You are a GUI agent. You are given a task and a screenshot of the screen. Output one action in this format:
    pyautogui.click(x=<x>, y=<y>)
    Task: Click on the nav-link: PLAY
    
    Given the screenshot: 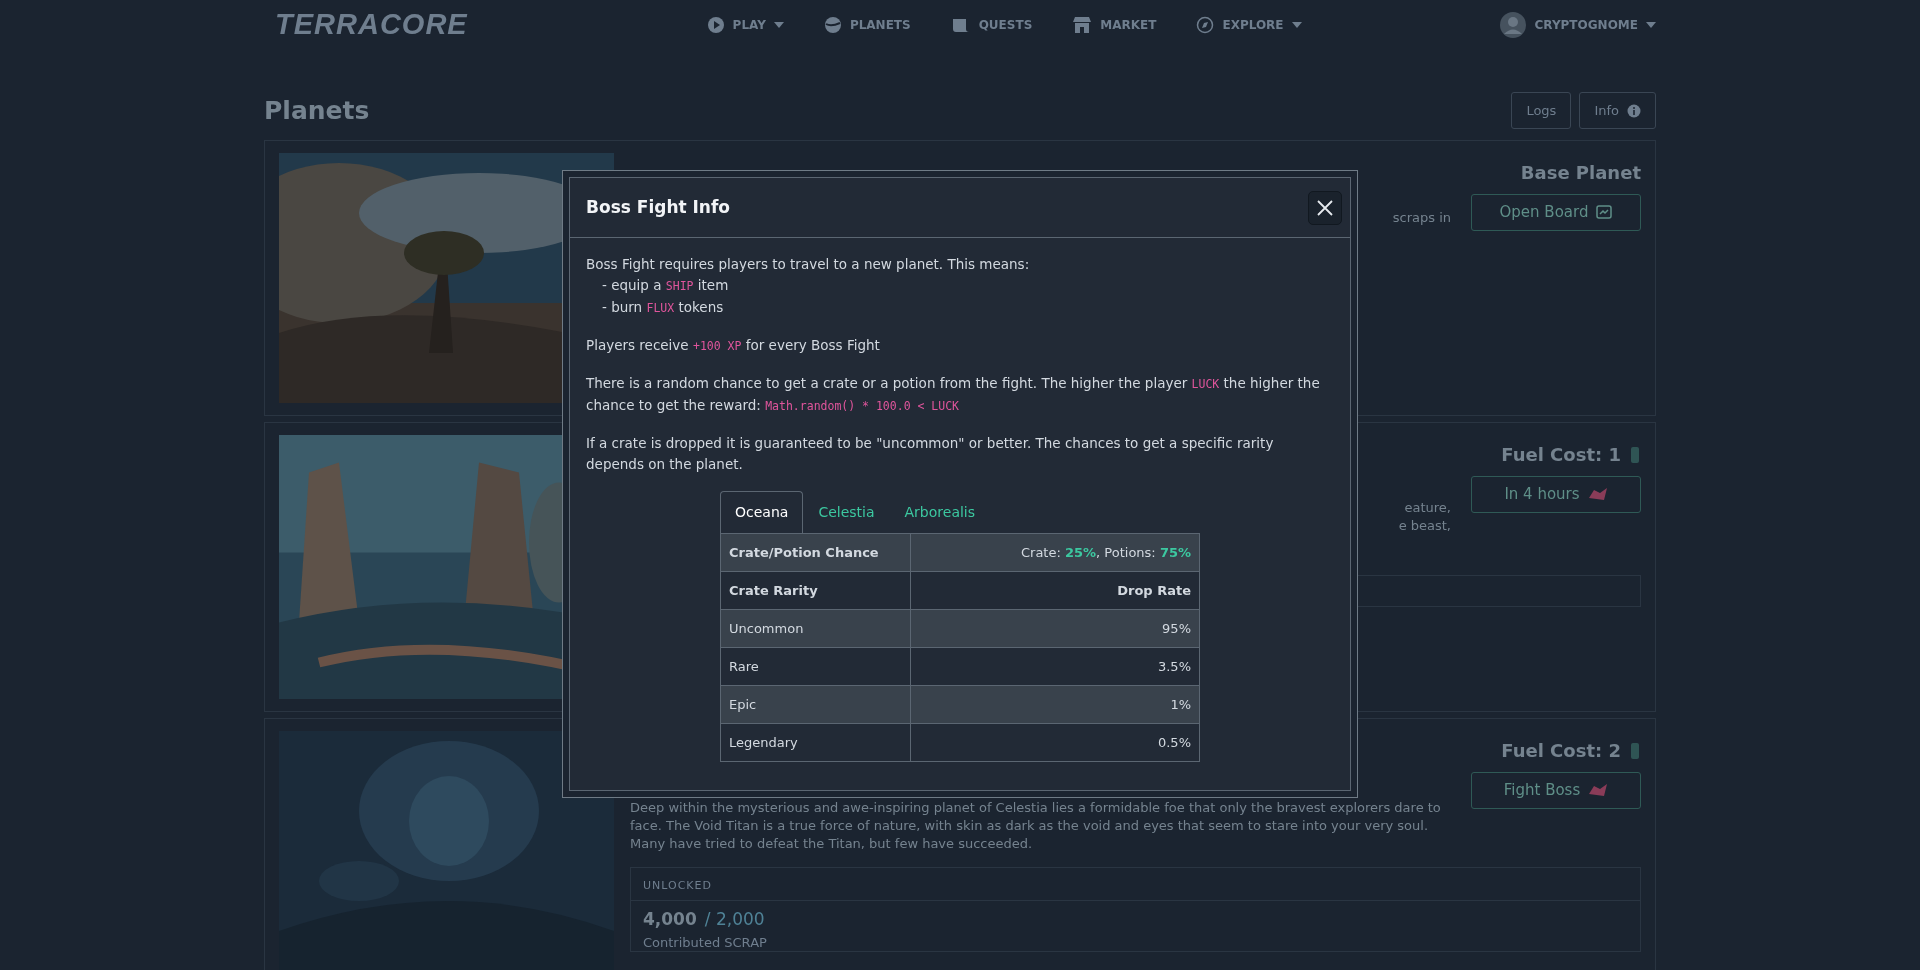 What is the action you would take?
    pyautogui.click(x=745, y=25)
    